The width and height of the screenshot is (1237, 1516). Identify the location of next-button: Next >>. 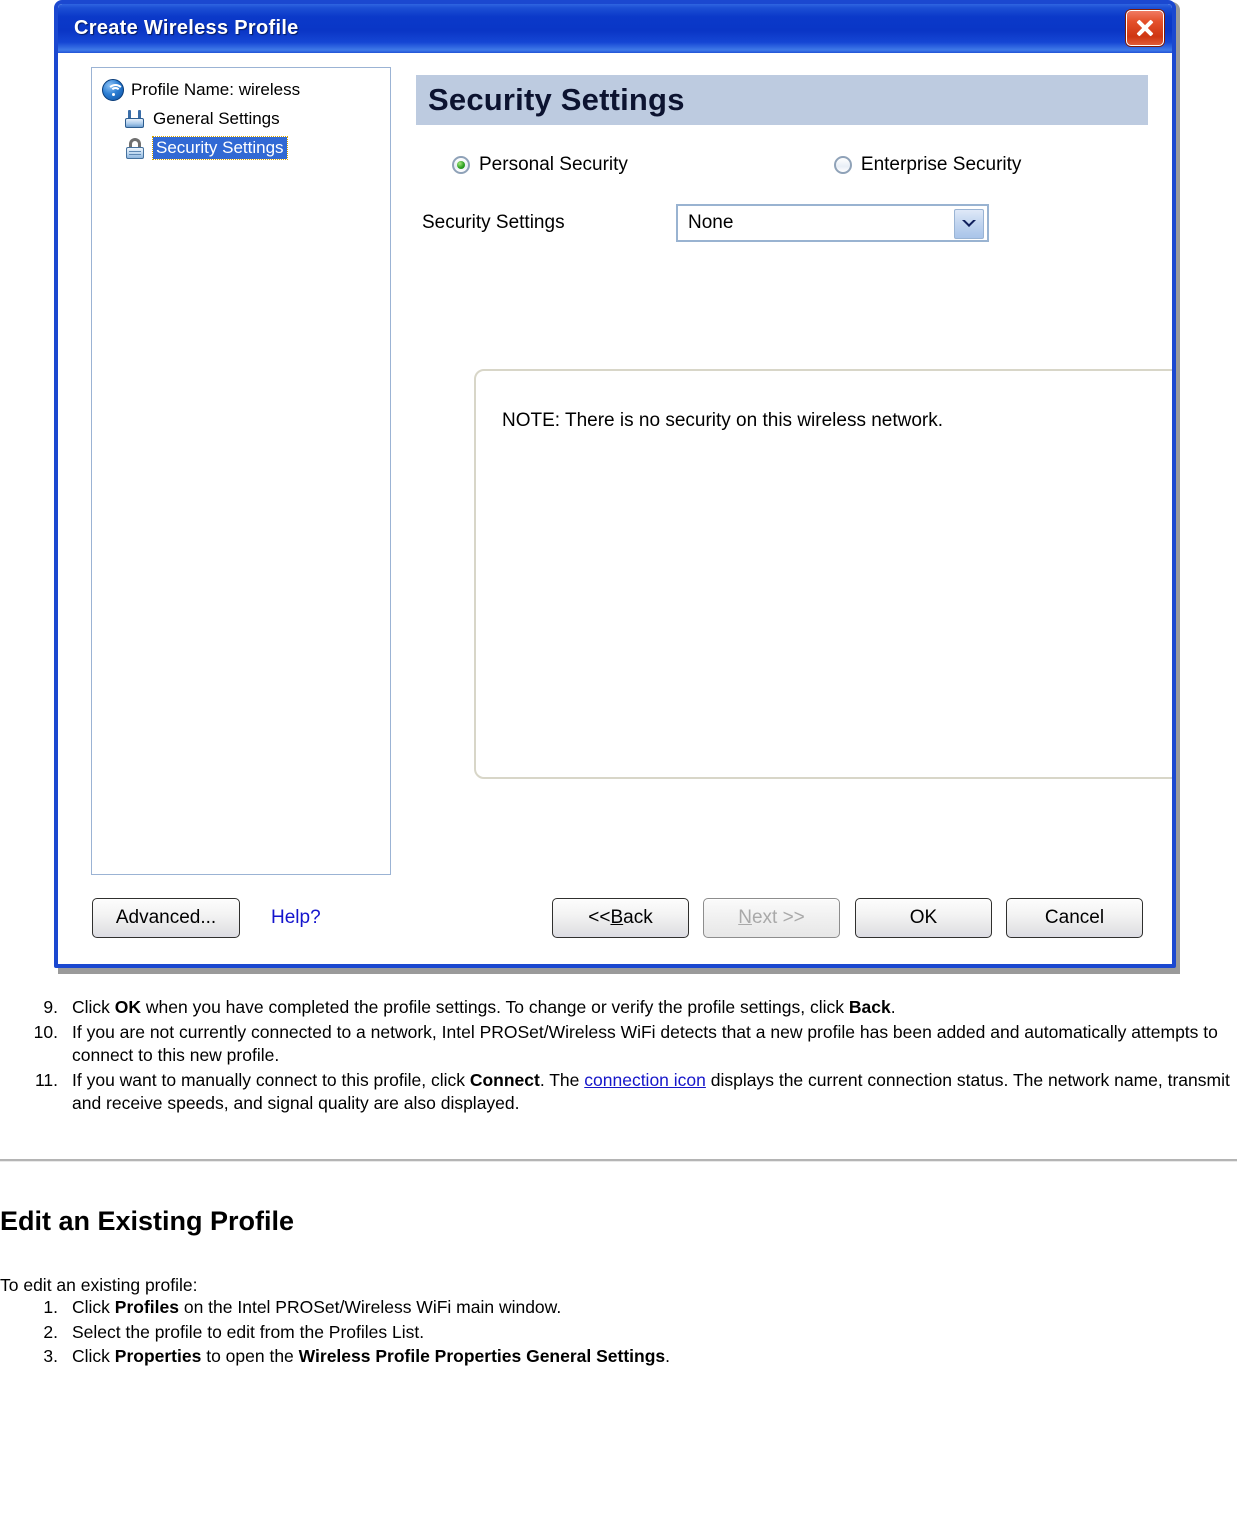
(771, 918).